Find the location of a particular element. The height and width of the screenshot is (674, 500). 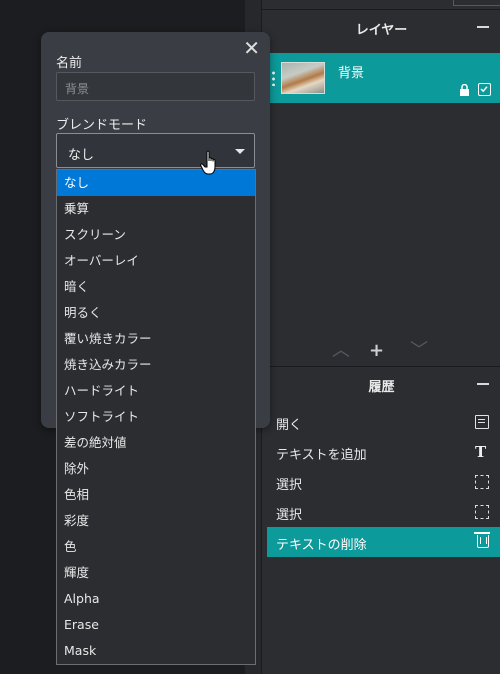

dropdown-option: 乗算 is located at coordinates (156, 209).